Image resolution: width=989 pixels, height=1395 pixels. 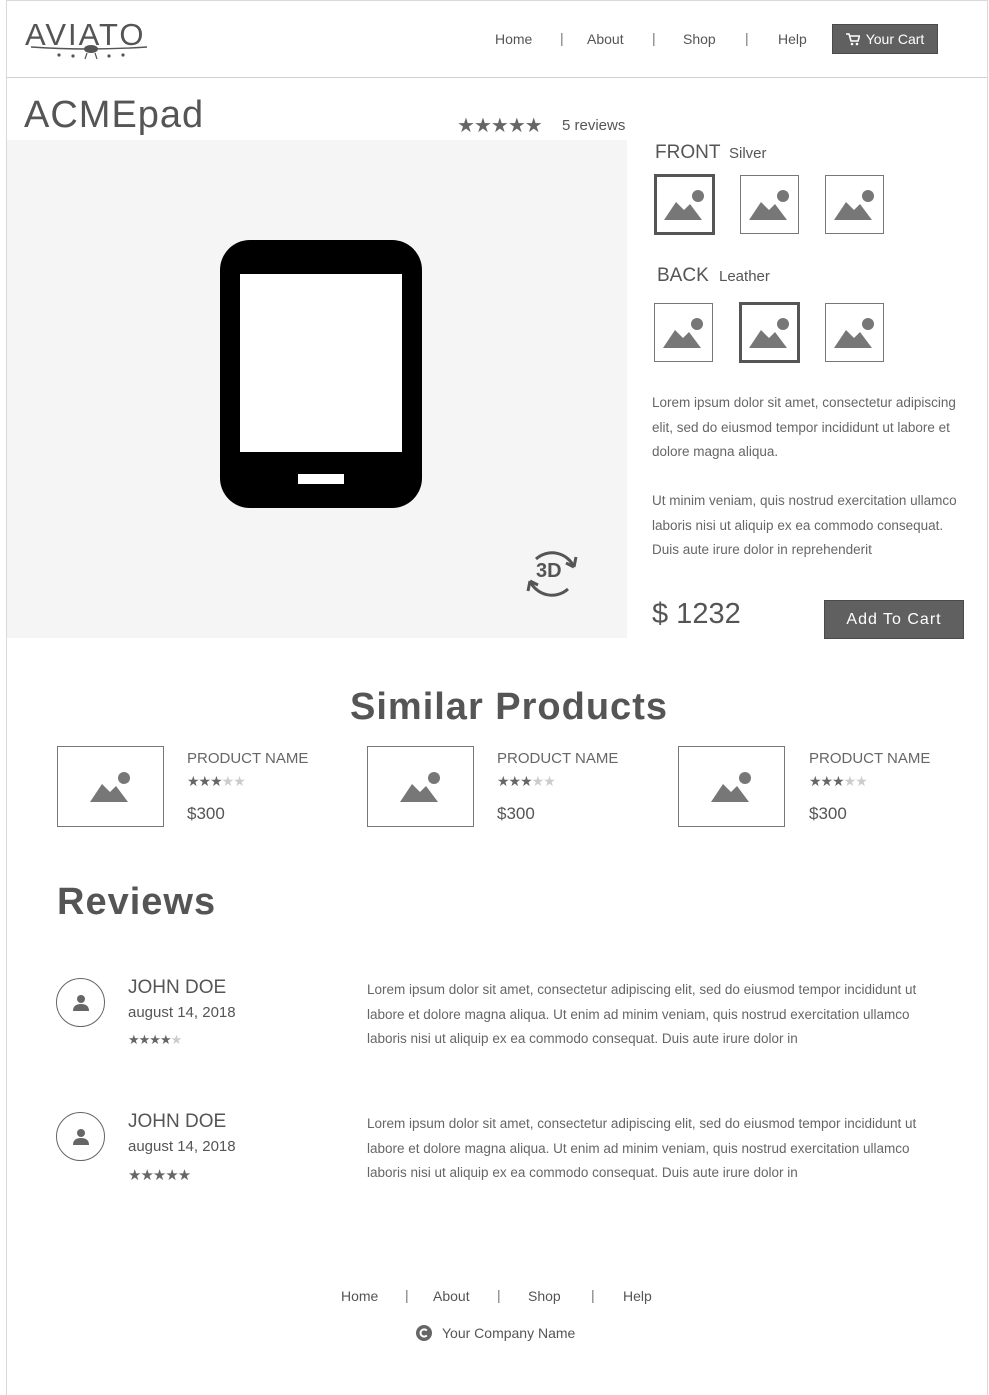 I want to click on your-cart-button: Your Cart, so click(x=885, y=39).